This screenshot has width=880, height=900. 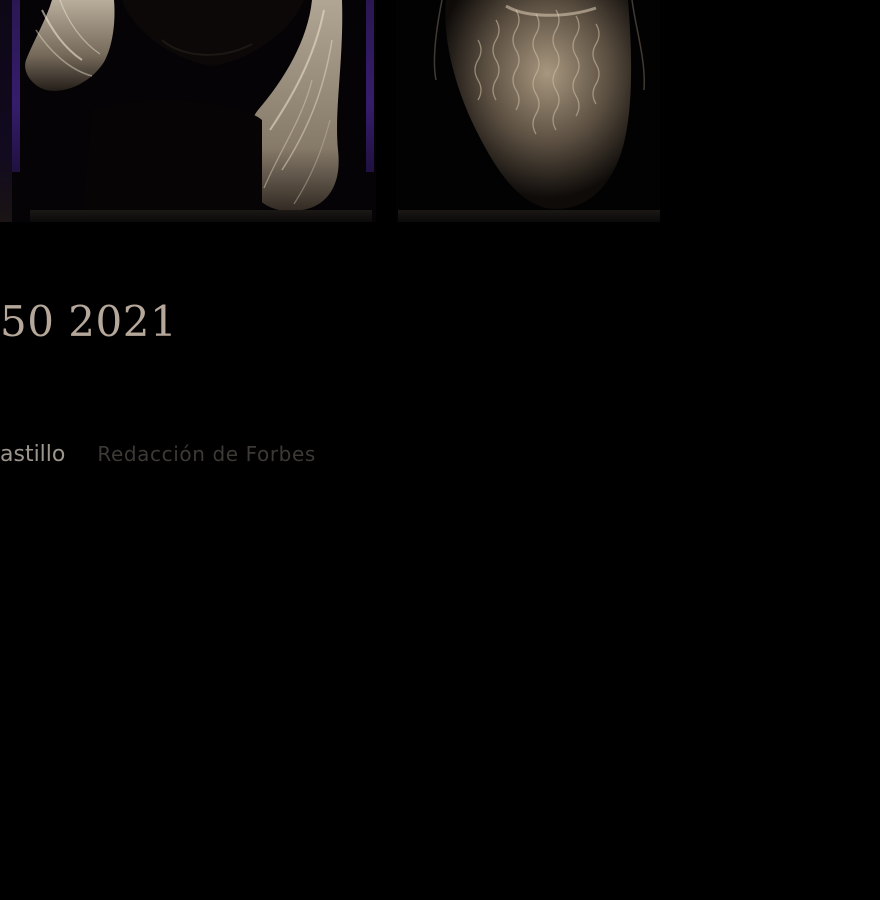 What do you see at coordinates (539, 104) in the screenshot?
I see `beard-portrait-art` at bounding box center [539, 104].